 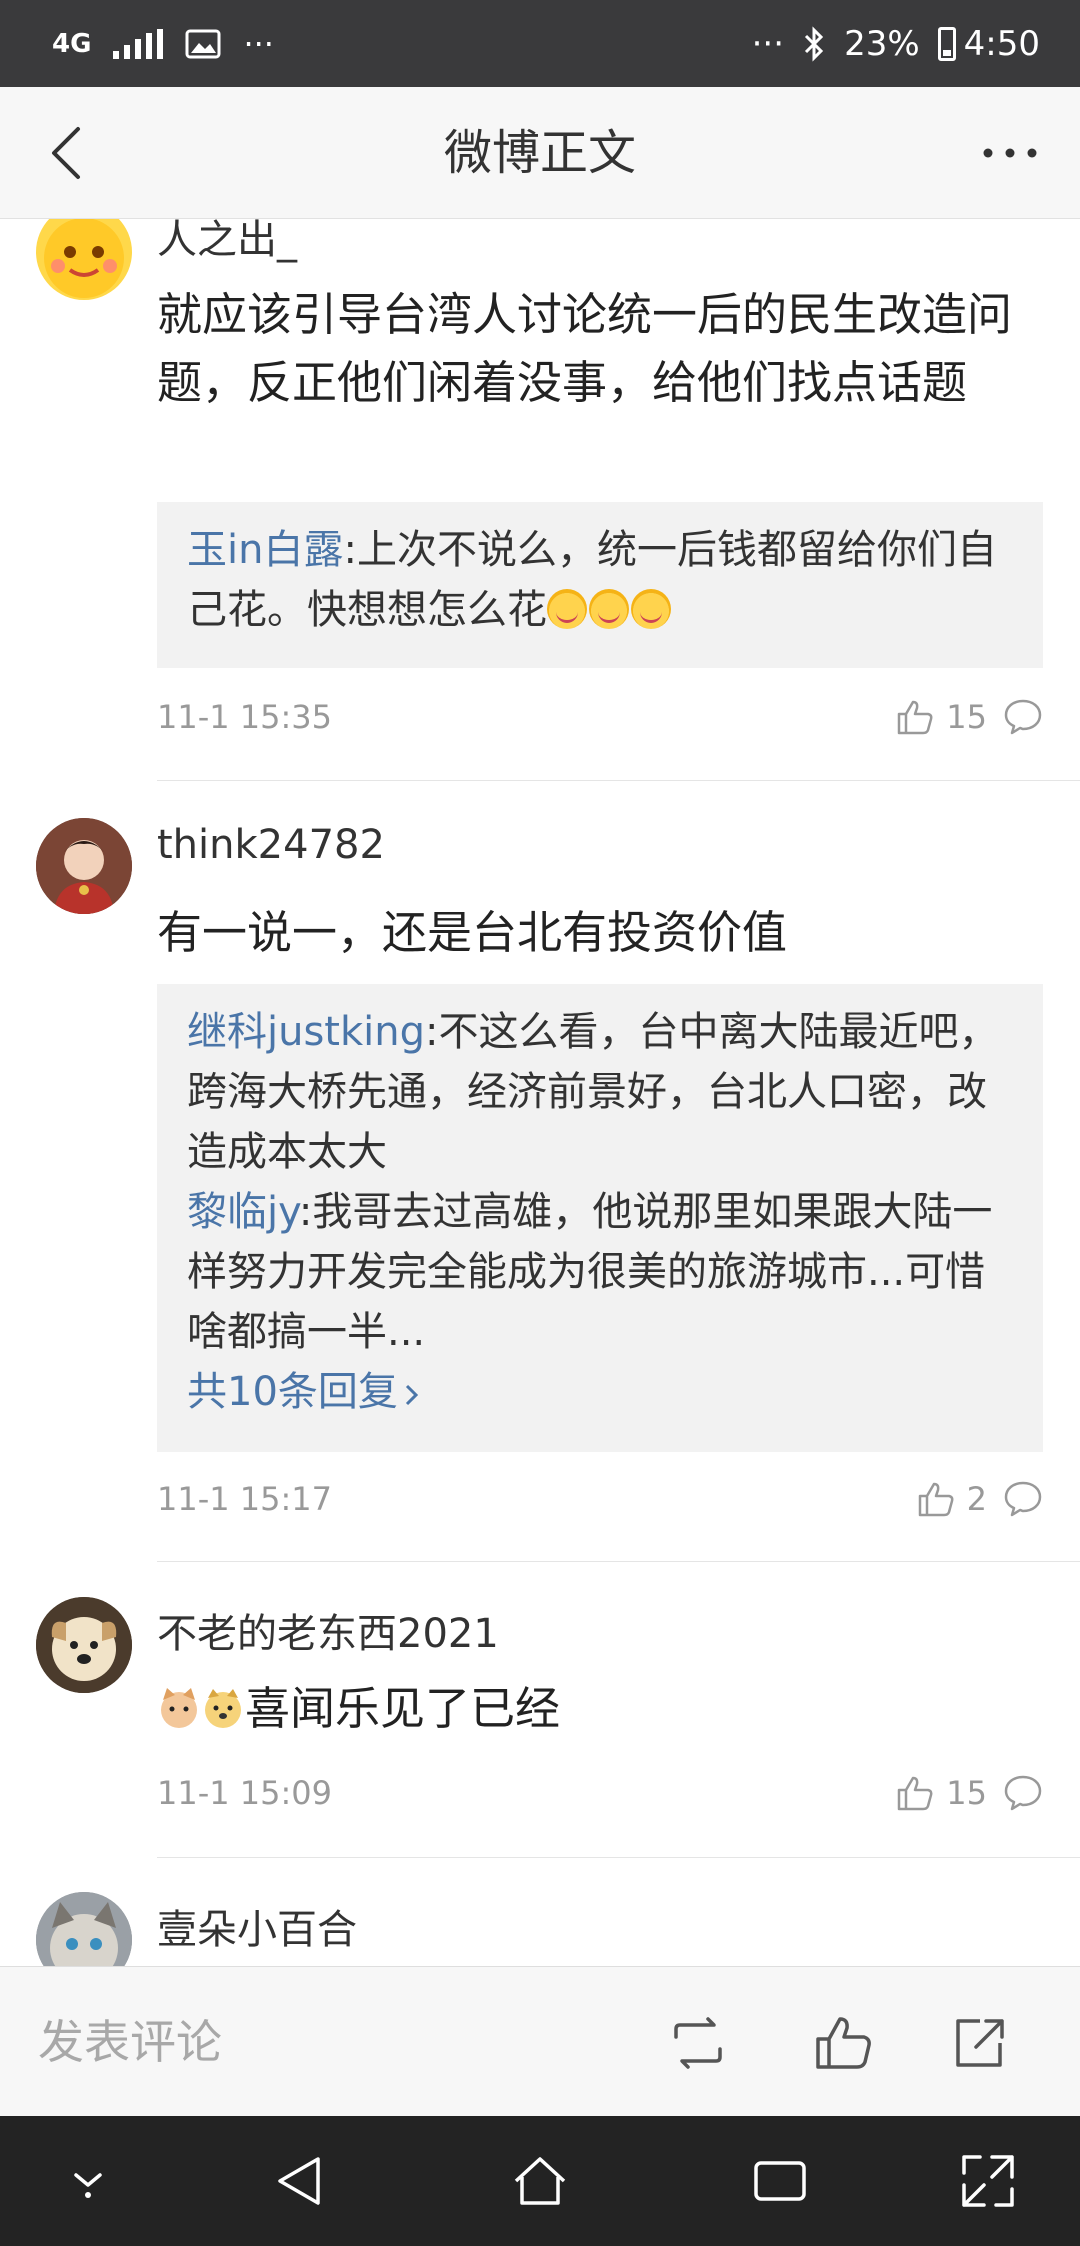 I want to click on reply-username: 继科justking, so click(x=306, y=1032).